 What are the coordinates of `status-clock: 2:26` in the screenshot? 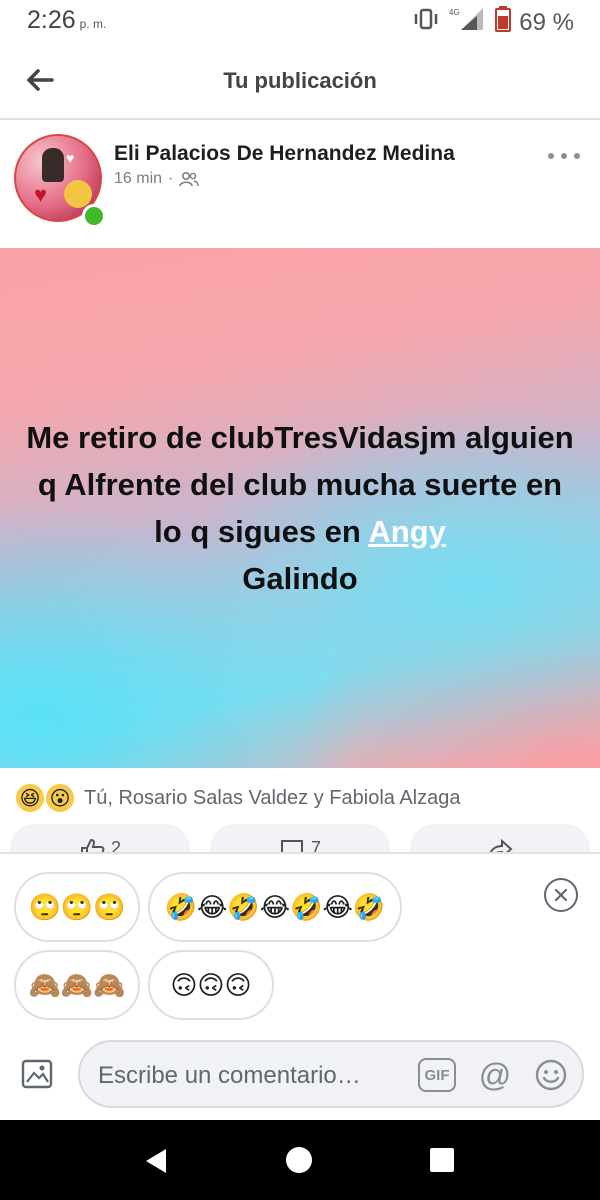 It's located at (51, 20).